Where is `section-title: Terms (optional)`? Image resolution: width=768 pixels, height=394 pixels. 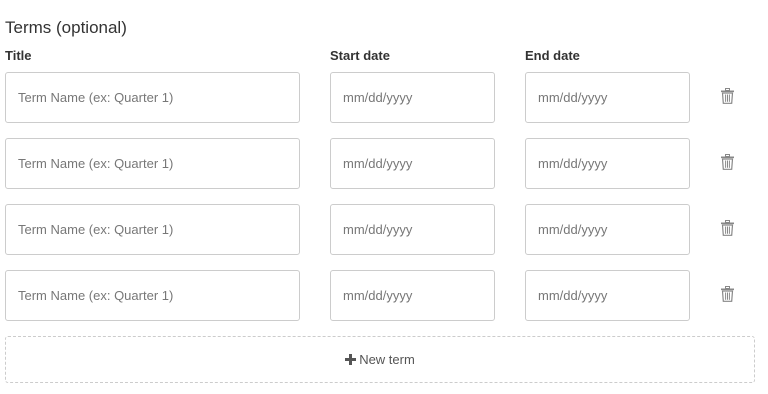 section-title: Terms (optional) is located at coordinates (66, 27).